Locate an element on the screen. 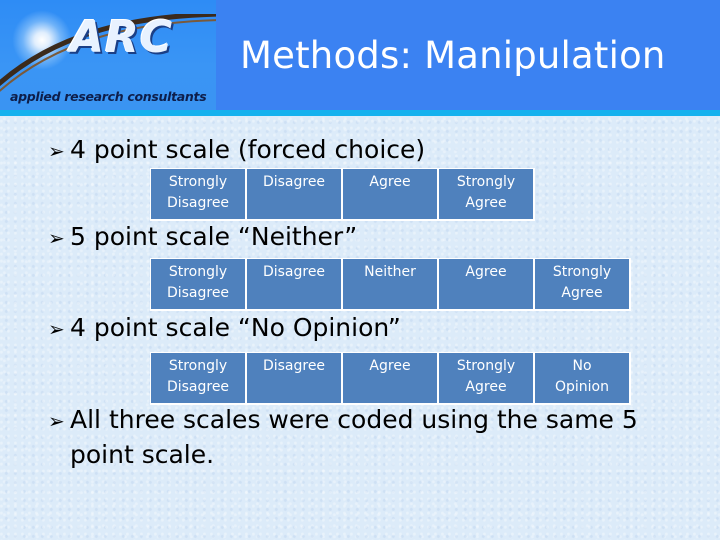 The image size is (720, 540). bullet-text: 5 point scale “Neither” is located at coordinates (214, 236).